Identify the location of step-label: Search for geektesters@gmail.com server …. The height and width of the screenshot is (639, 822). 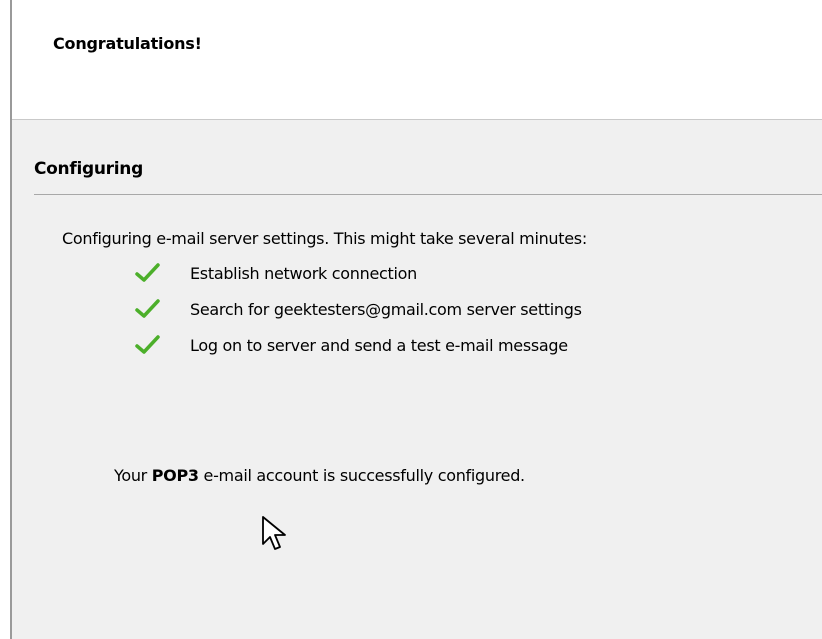
(386, 309).